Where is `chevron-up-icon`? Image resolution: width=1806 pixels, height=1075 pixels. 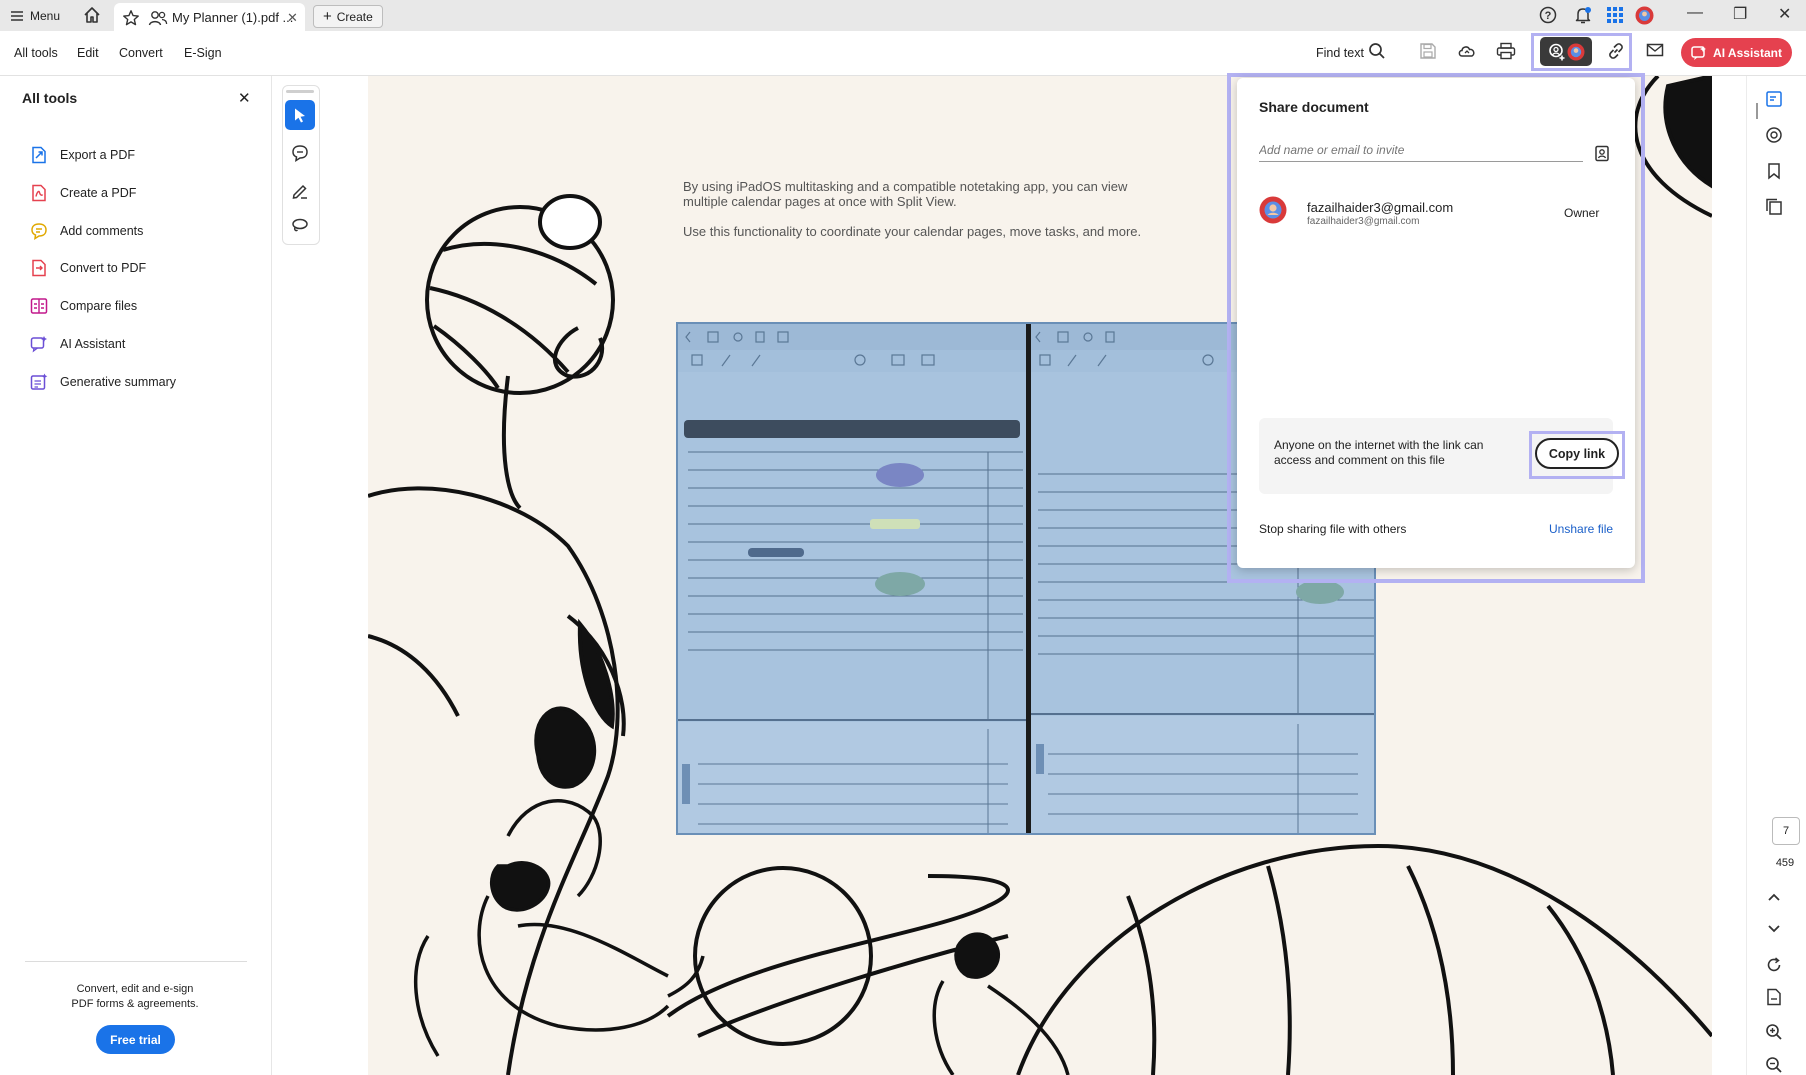 chevron-up-icon is located at coordinates (1774, 897).